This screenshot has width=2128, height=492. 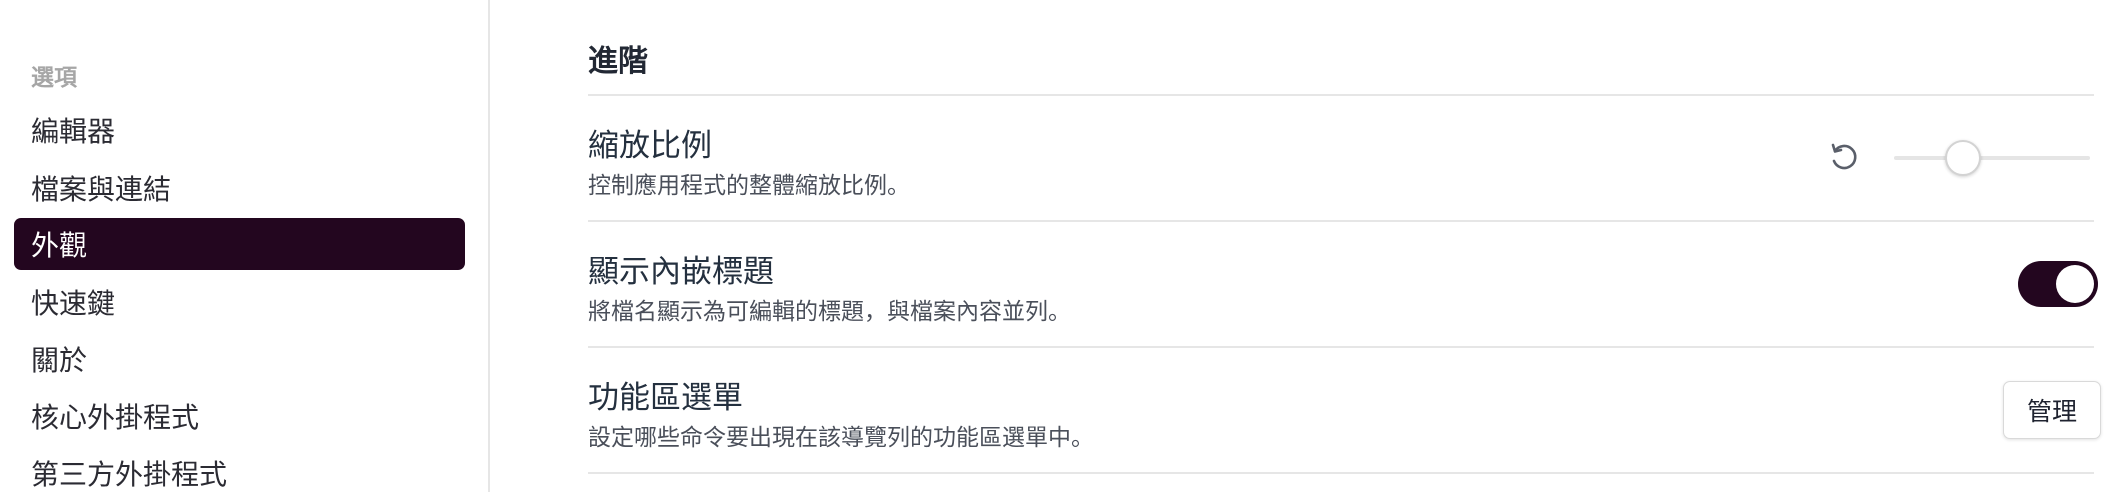 I want to click on slider-track, so click(x=1992, y=158).